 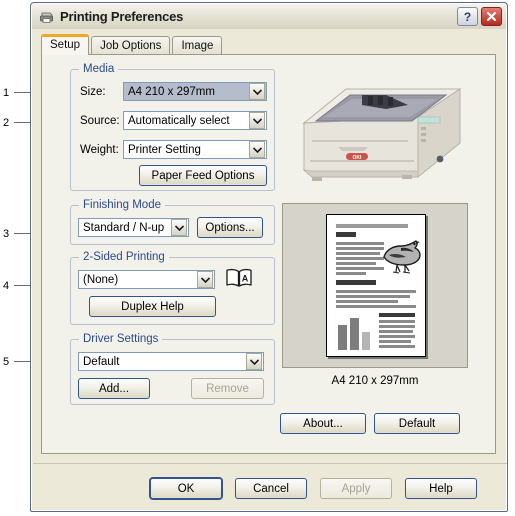 I want to click on size-combo: A4 210 x 297mm, so click(x=195, y=91).